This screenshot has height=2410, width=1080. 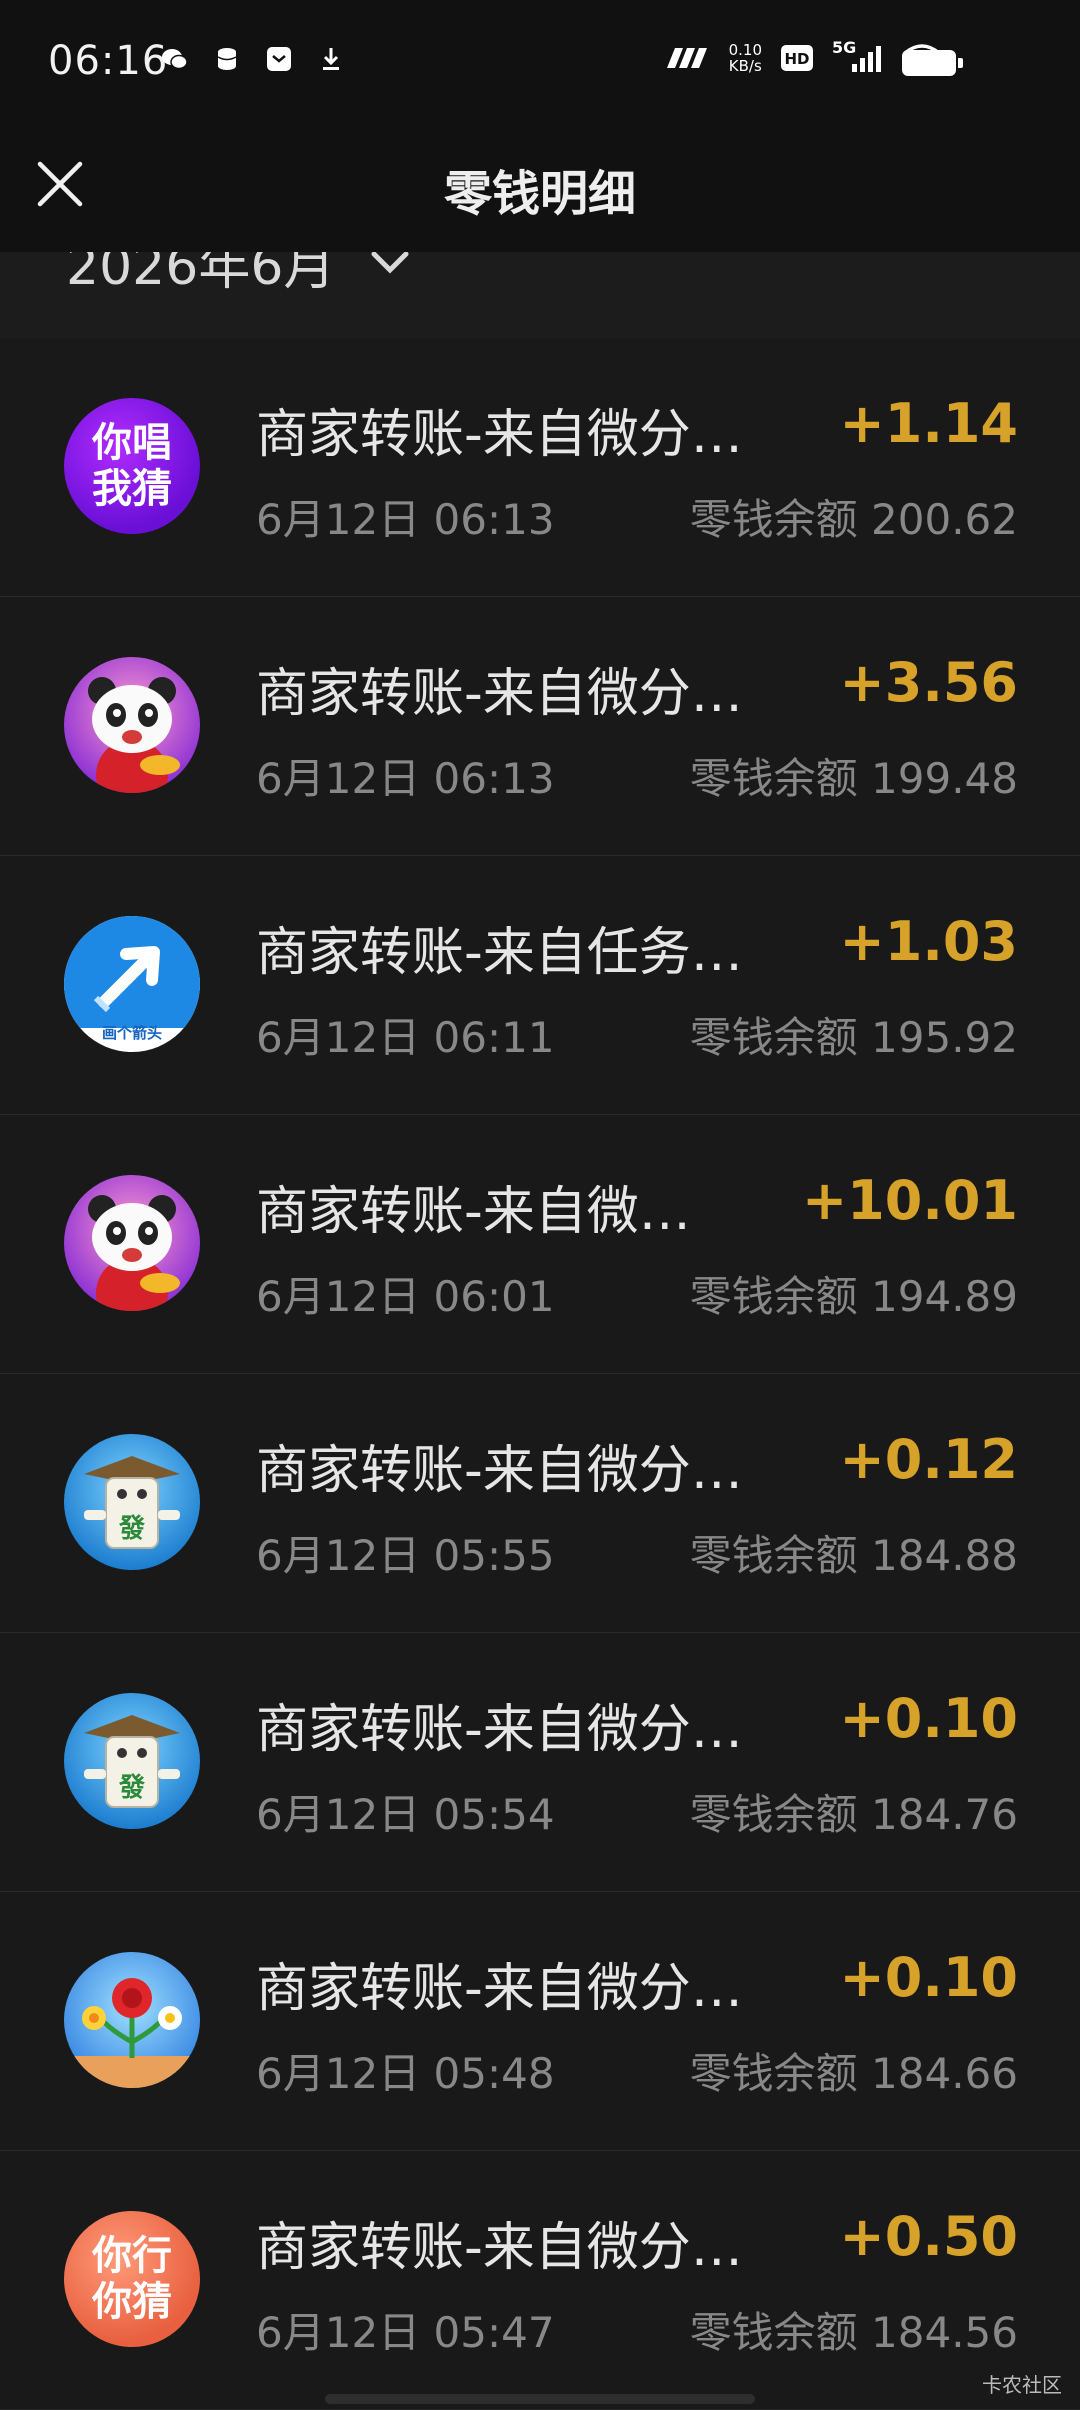 What do you see at coordinates (331, 59) in the screenshot?
I see `download-icon` at bounding box center [331, 59].